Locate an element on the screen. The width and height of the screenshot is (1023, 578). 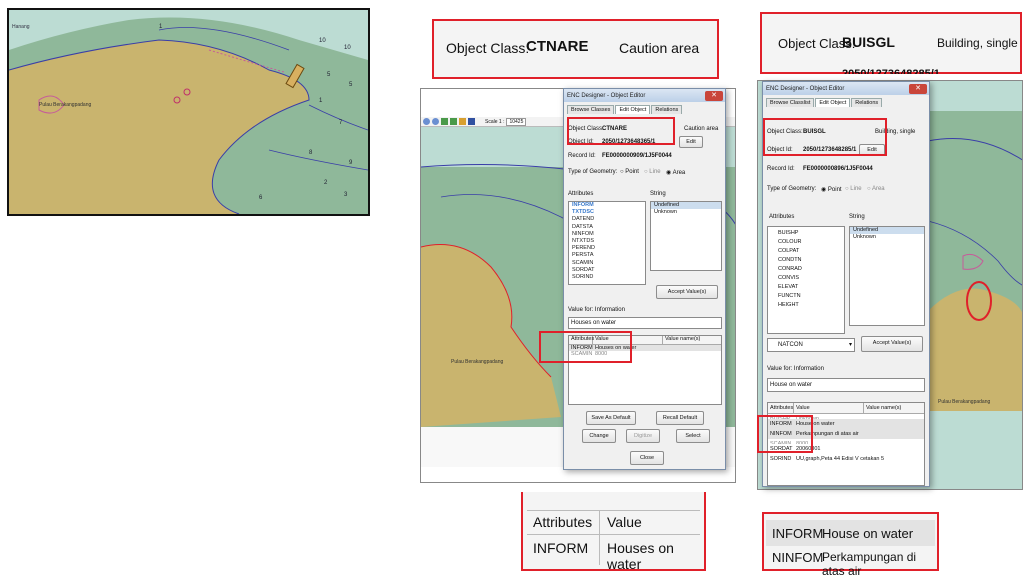
zoom-cell-attribute: INFORM is located at coordinates (798, 533).